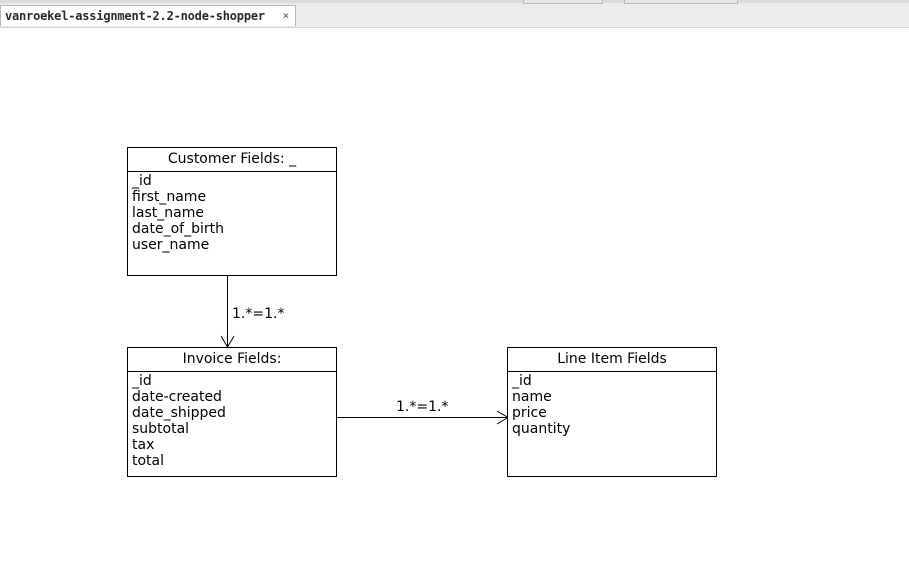 The image size is (909, 587). I want to click on class-field: name, so click(532, 397).